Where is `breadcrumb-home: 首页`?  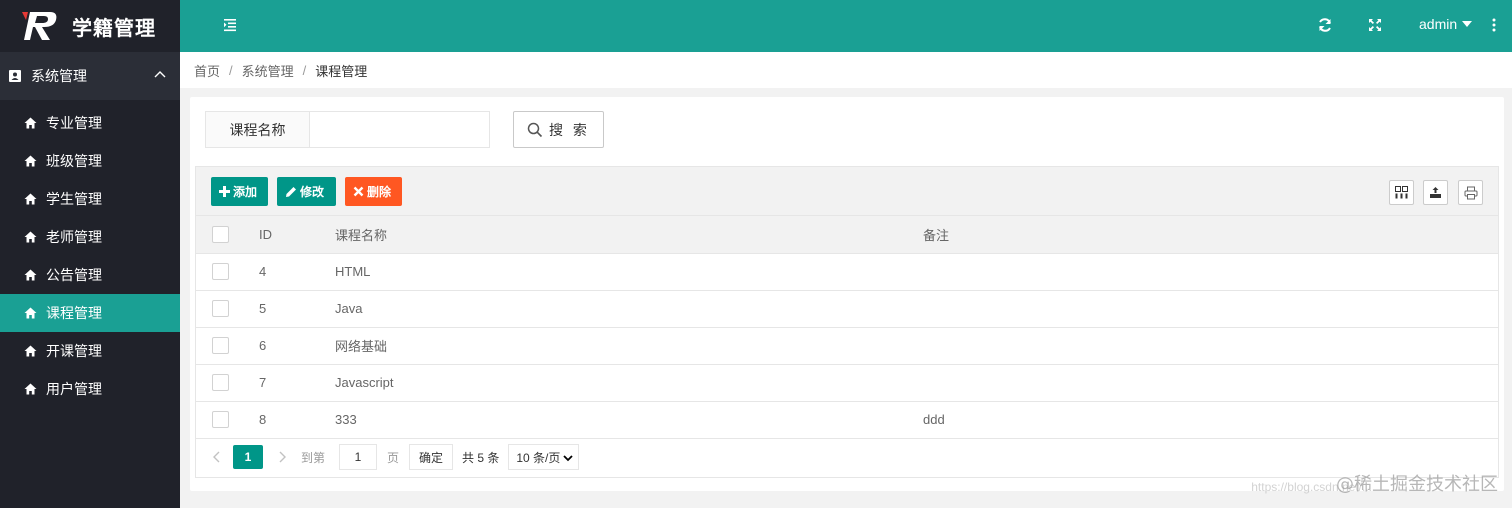 breadcrumb-home: 首页 is located at coordinates (207, 70).